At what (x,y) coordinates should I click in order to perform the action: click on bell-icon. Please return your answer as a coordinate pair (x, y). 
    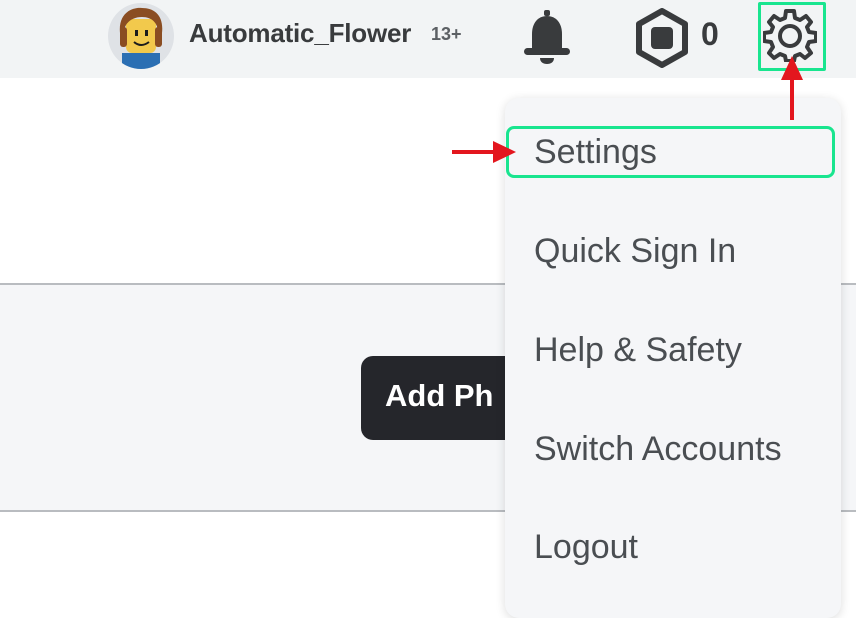
    Looking at the image, I should click on (547, 36).